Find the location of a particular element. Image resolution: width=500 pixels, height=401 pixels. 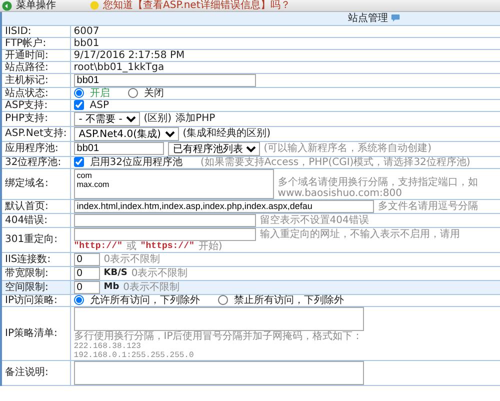

field-label: 默认首页: is located at coordinates (35, 206).